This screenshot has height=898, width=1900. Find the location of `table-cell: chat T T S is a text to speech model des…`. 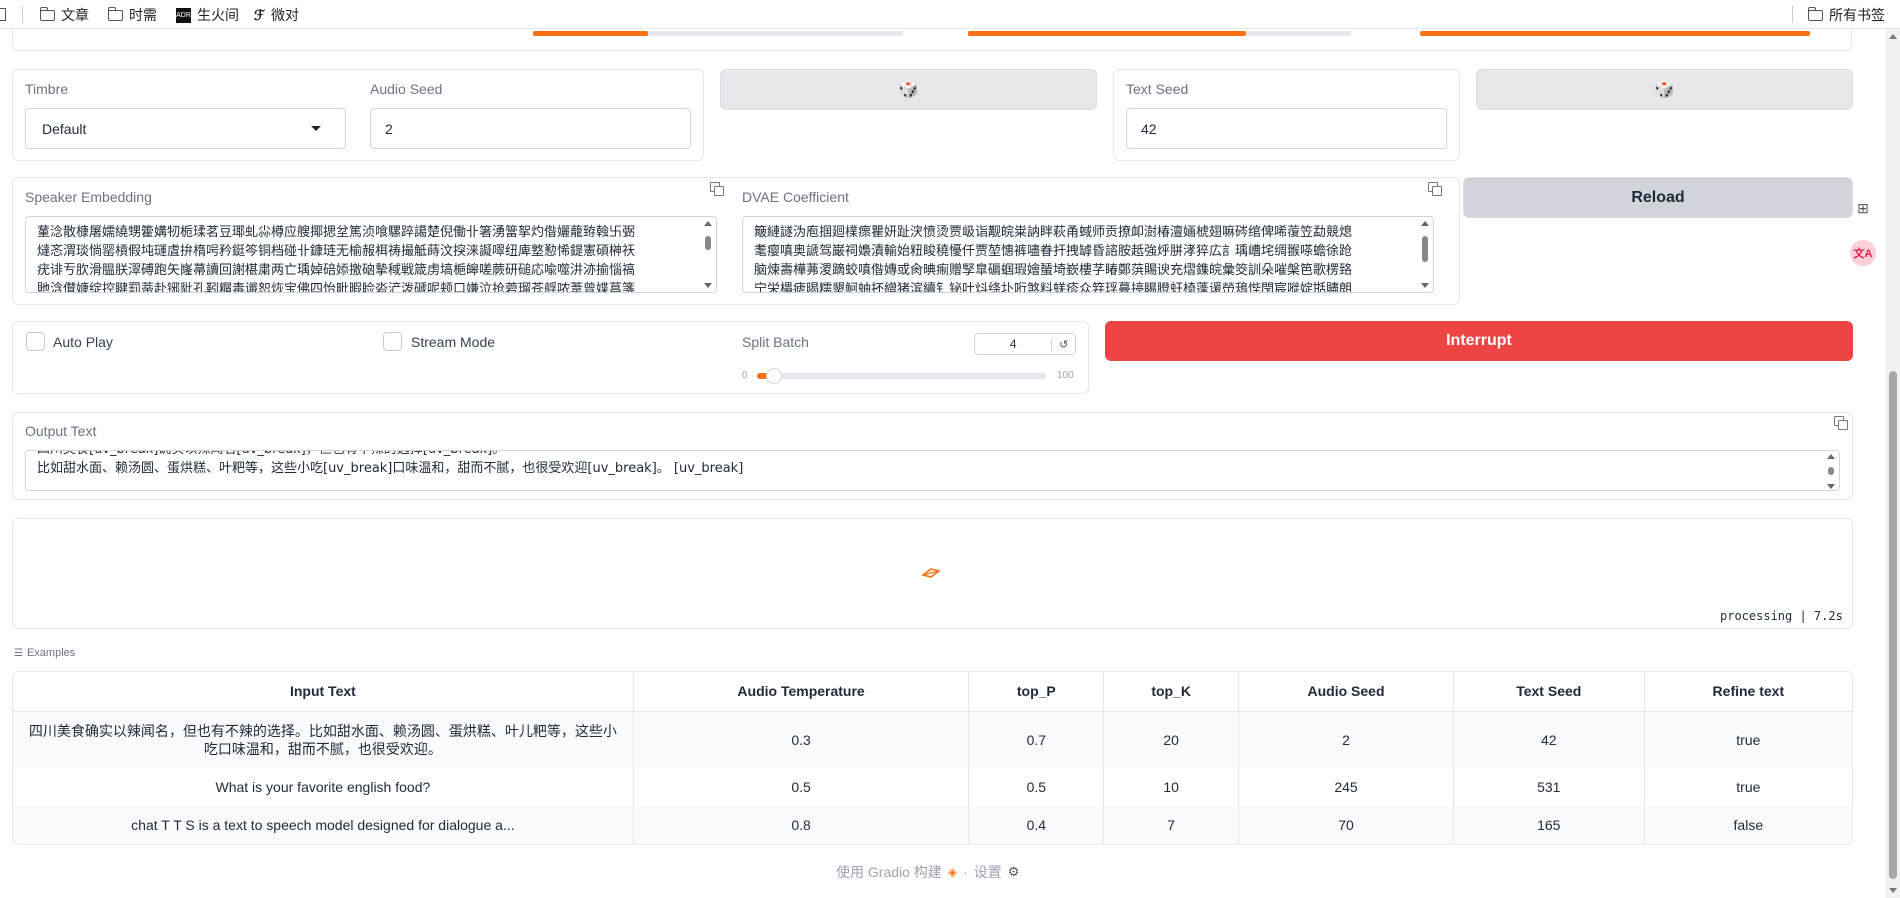

table-cell: chat T T S is a text to speech model des… is located at coordinates (323, 825).